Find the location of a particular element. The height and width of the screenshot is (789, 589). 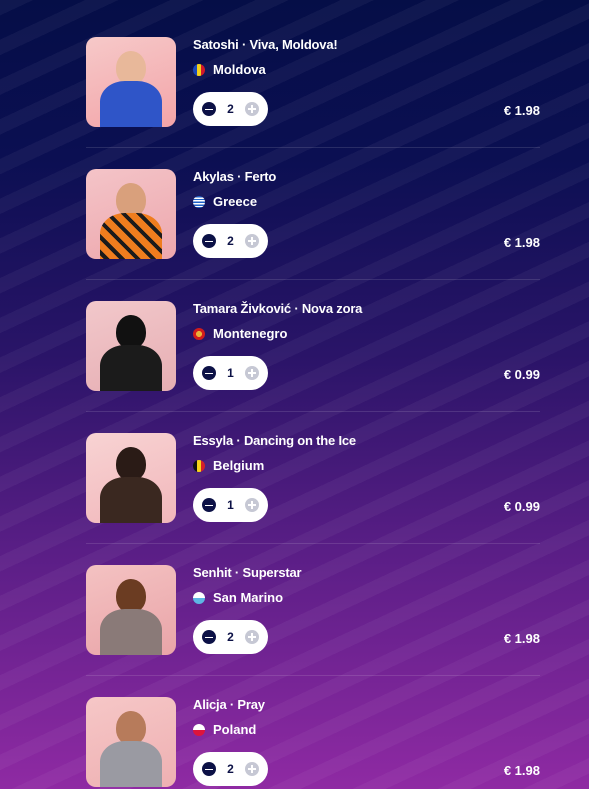

country: Greece is located at coordinates (225, 201).